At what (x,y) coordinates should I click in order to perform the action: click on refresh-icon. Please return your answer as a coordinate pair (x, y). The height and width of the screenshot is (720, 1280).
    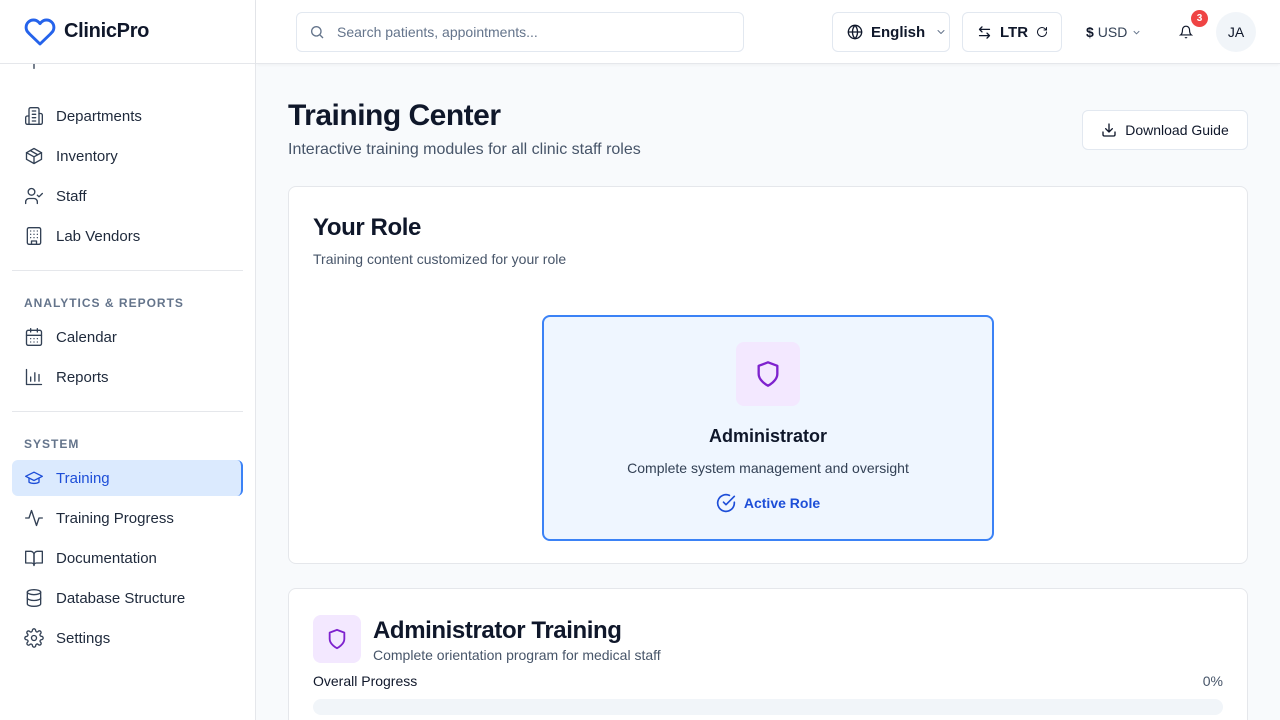
    Looking at the image, I should click on (1042, 32).